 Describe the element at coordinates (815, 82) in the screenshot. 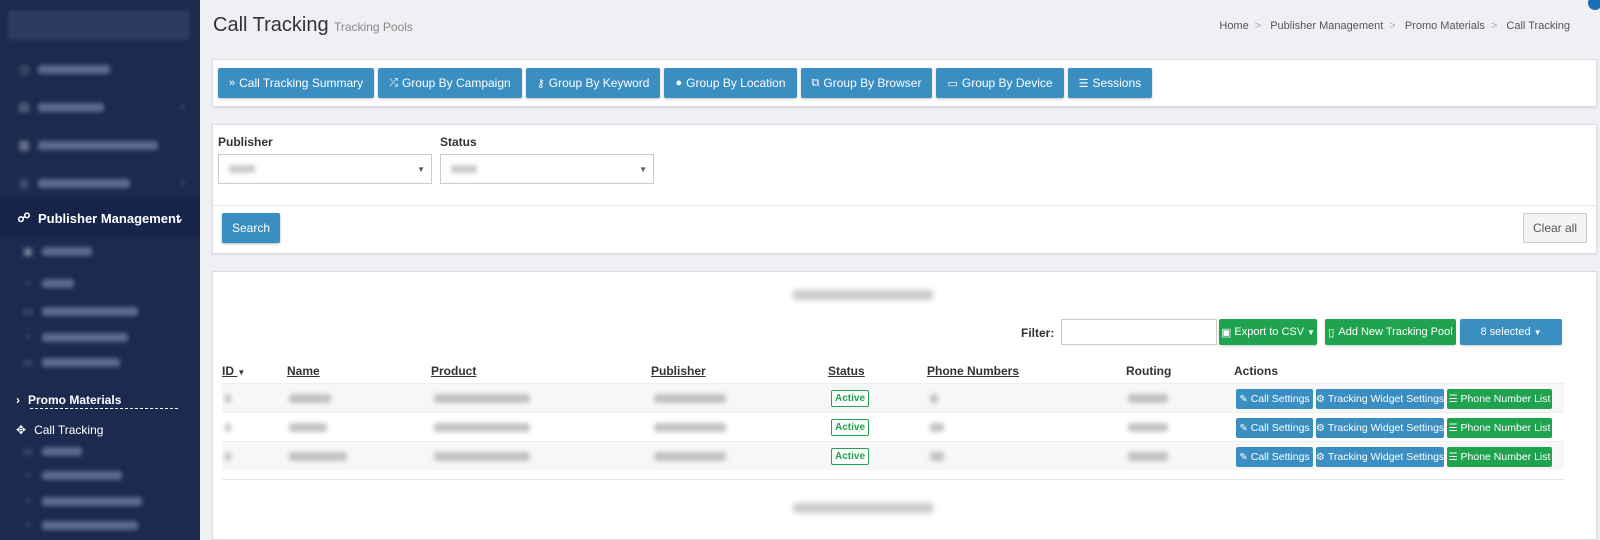

I see `windows-icon: ⧉` at that location.